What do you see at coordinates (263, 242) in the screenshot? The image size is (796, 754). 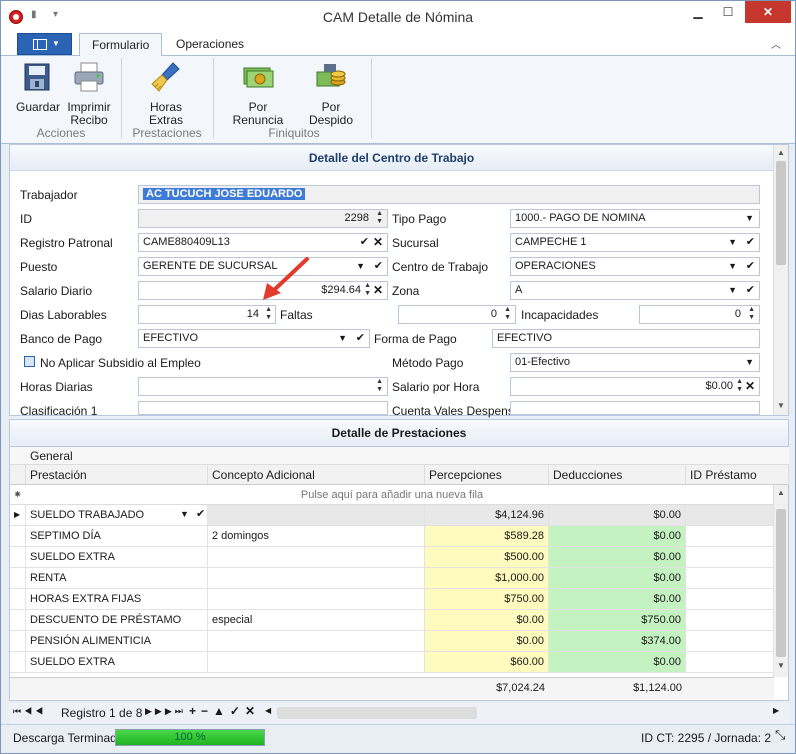 I see `registro-patronal-select: CAME880409L13 ✔ ✕` at bounding box center [263, 242].